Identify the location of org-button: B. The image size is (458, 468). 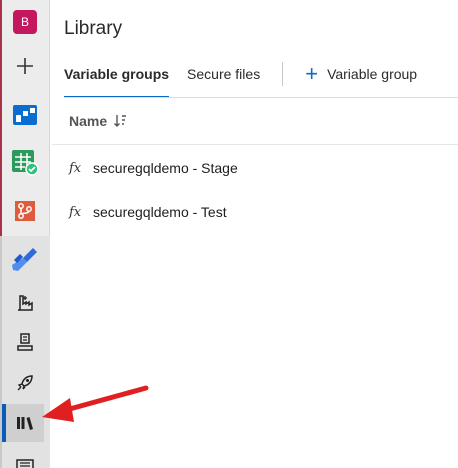
(25, 22).